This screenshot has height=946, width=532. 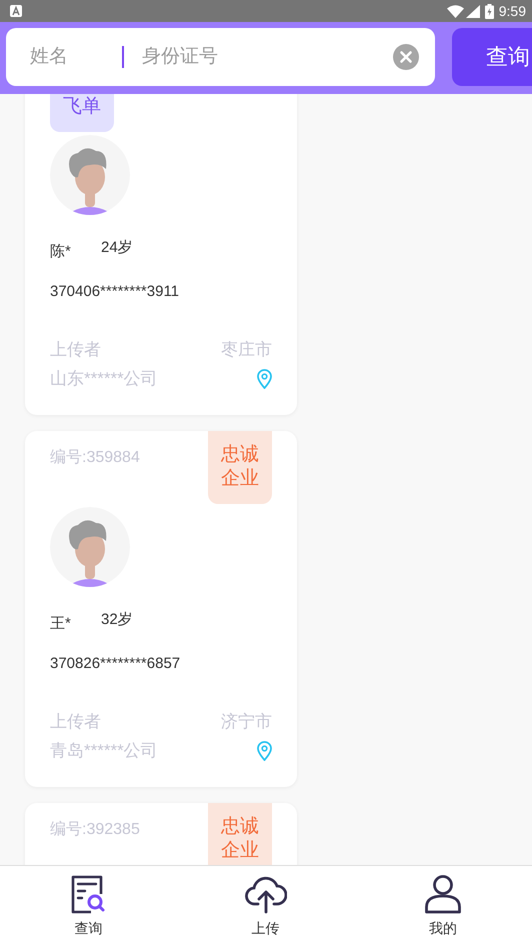 I want to click on document-search-icon, so click(x=88, y=894).